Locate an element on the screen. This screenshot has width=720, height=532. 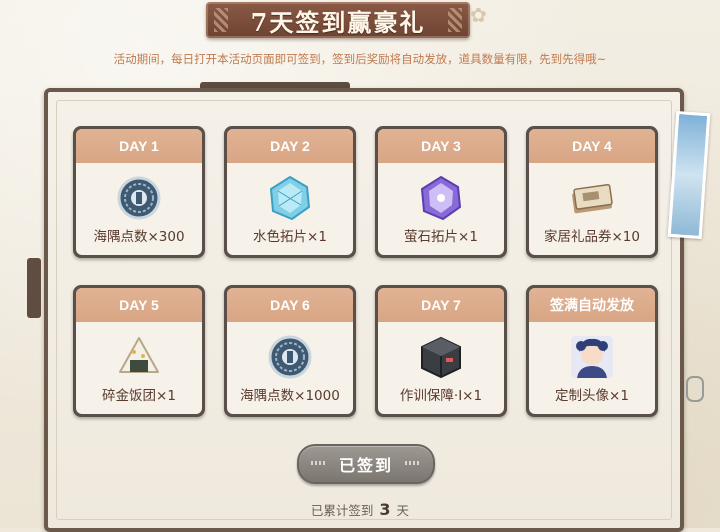
reward-card-day-3: DAY 3 萤石拓片×1 is located at coordinates (441, 192).